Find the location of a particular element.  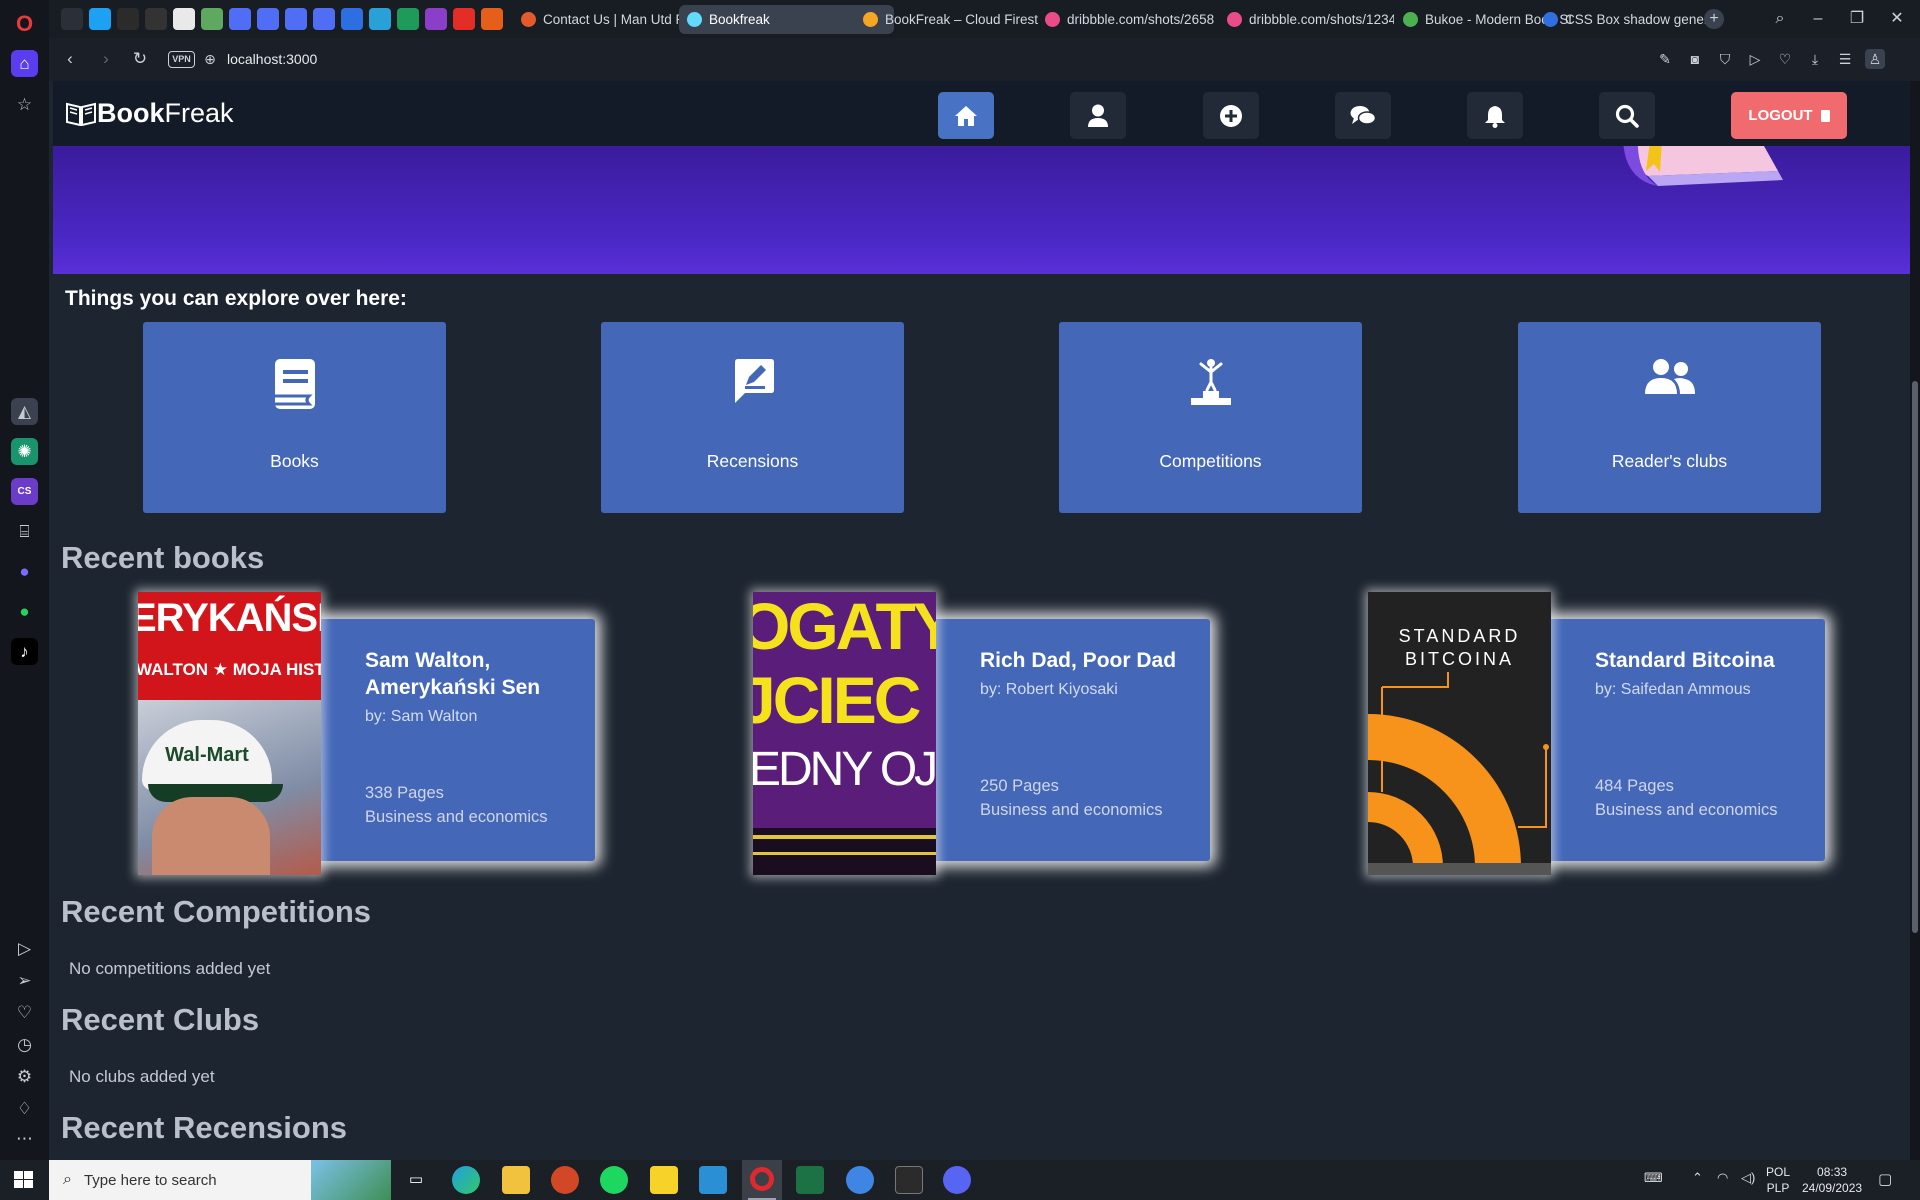

camera-icon: ◙ is located at coordinates (1695, 59).